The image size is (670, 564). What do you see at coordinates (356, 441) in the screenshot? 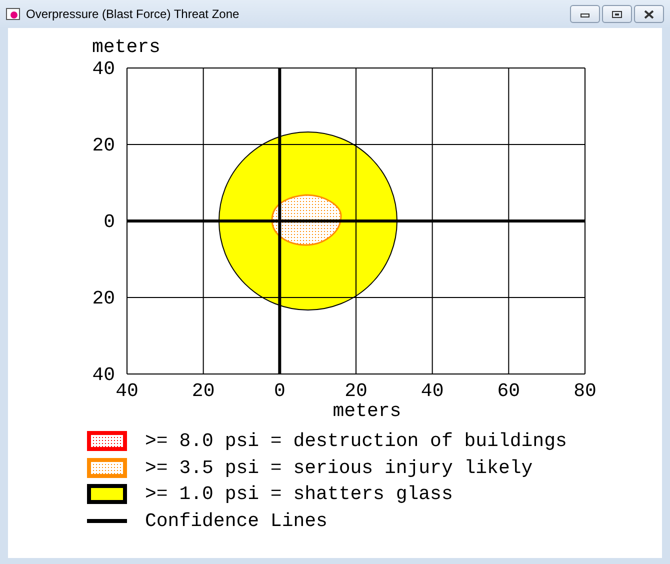
I see `legend-label: >= 8.0 psi = destruction of buildings` at bounding box center [356, 441].